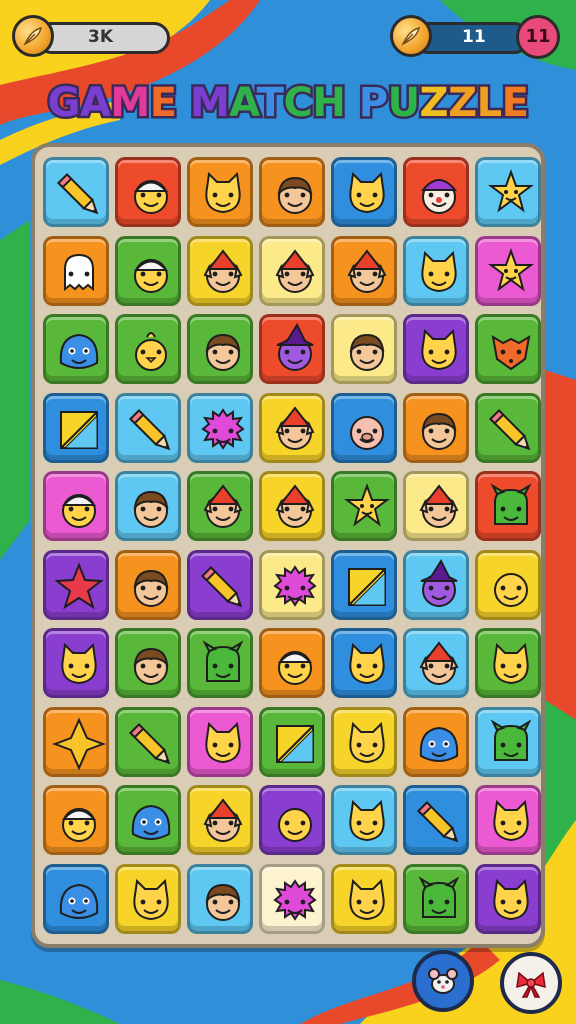 The width and height of the screenshot is (576, 1024). I want to click on blob-icon, so click(439, 744).